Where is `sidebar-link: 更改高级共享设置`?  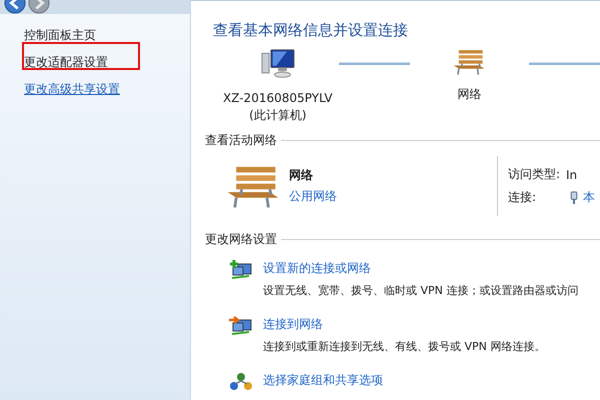
sidebar-link: 更改高级共享设置 is located at coordinates (72, 89).